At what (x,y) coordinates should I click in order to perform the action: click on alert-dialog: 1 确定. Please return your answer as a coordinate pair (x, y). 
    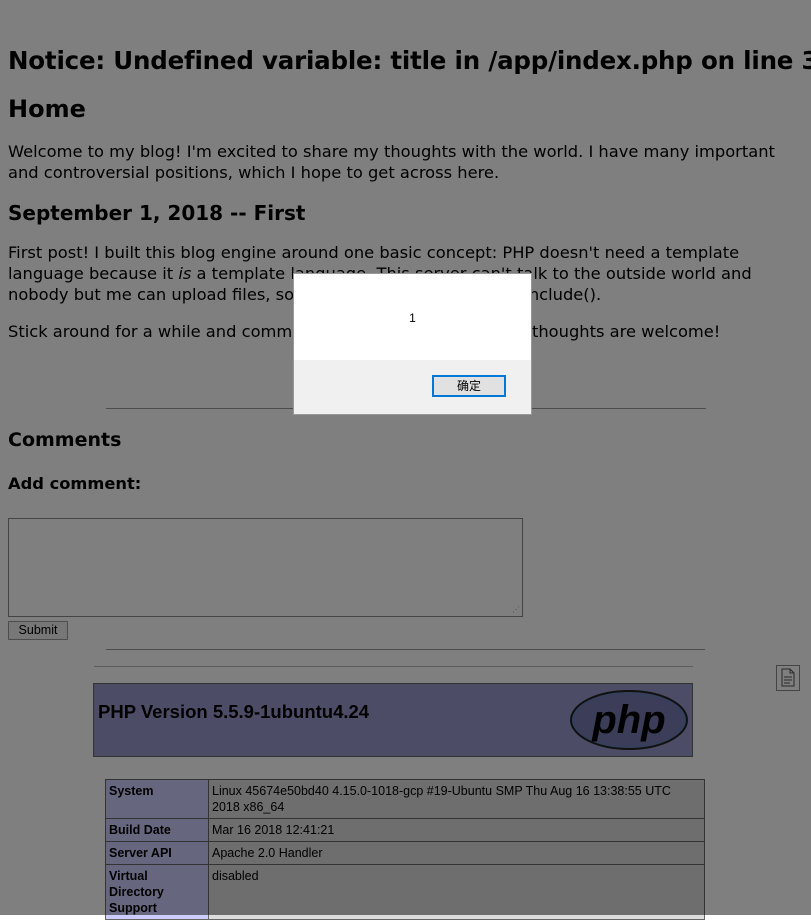
    Looking at the image, I should click on (412, 344).